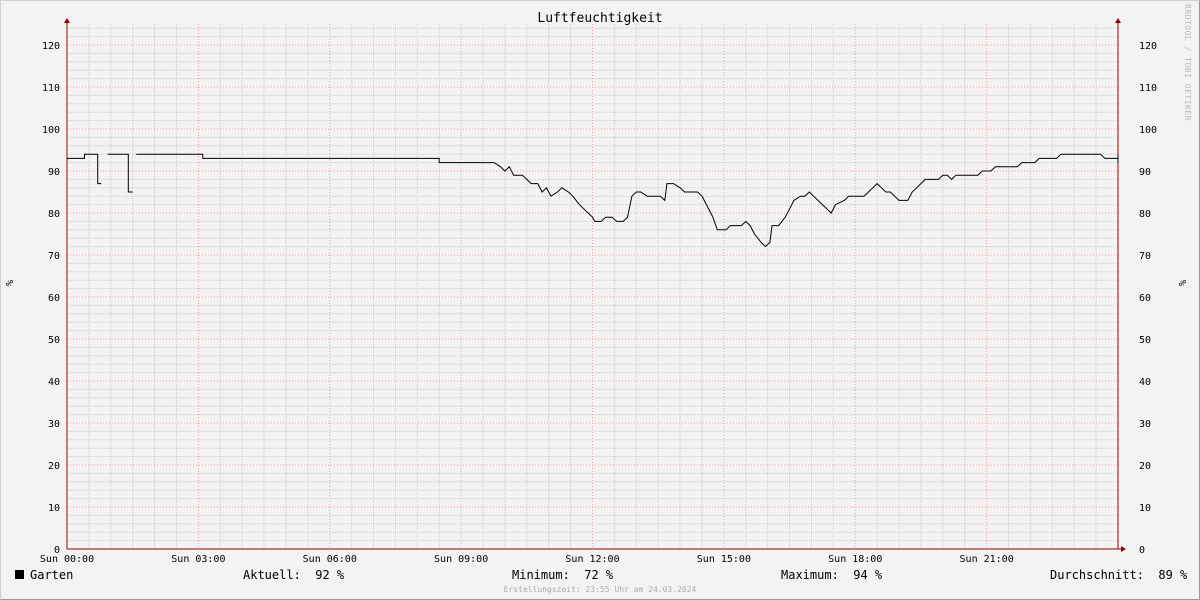 The width and height of the screenshot is (1200, 600). I want to click on x-tick-label: Sun 03:00, so click(198, 559).